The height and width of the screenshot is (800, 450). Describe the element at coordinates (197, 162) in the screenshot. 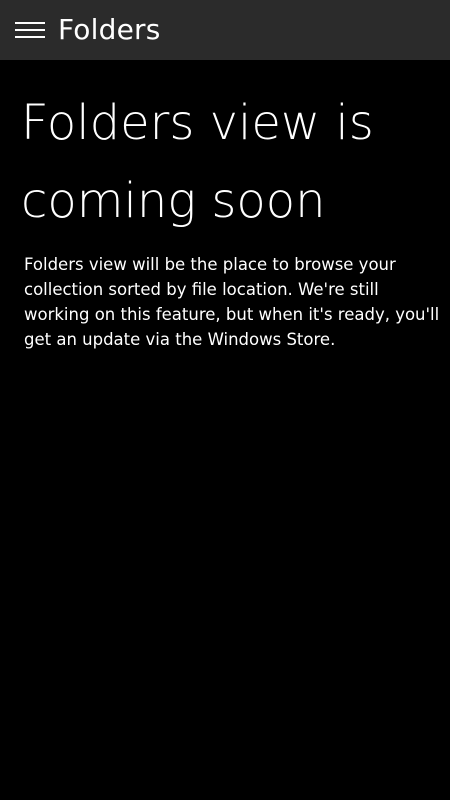

I see `coming-soon-headline: Folders view is coming soon` at that location.